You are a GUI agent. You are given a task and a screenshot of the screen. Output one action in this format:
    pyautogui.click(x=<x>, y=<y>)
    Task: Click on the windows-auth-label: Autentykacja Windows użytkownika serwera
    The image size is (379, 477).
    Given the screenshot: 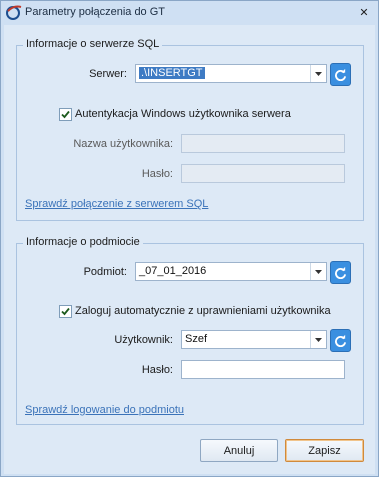 What is the action you would take?
    pyautogui.click(x=183, y=114)
    